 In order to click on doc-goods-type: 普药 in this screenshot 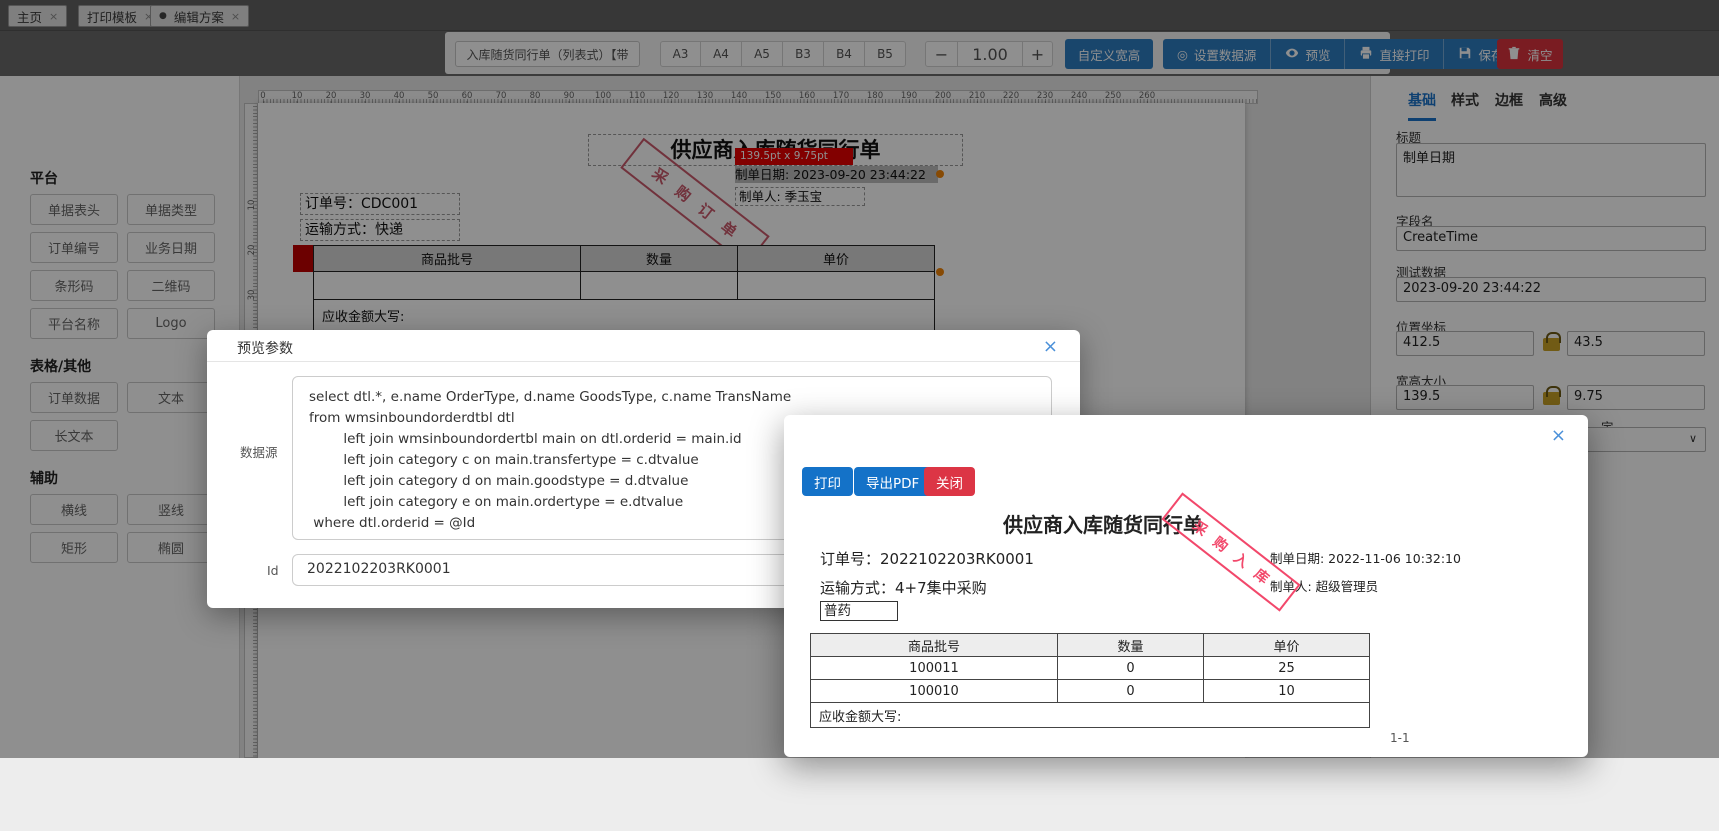, I will do `click(859, 611)`.